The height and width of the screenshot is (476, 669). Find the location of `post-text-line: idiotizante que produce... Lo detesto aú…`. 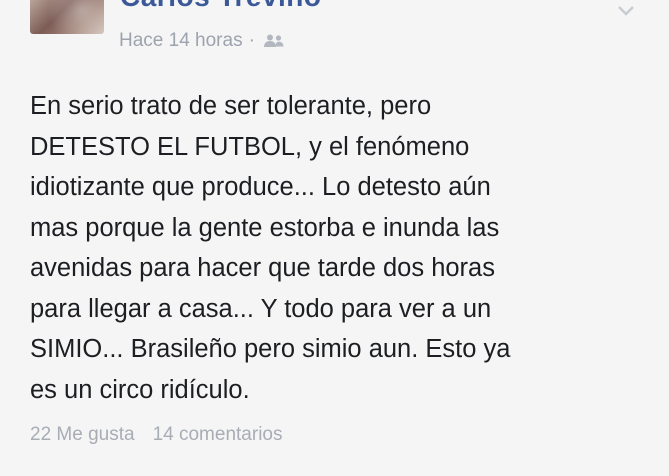

post-text-line: idiotizante que produce... Lo detesto aú… is located at coordinates (260, 187).